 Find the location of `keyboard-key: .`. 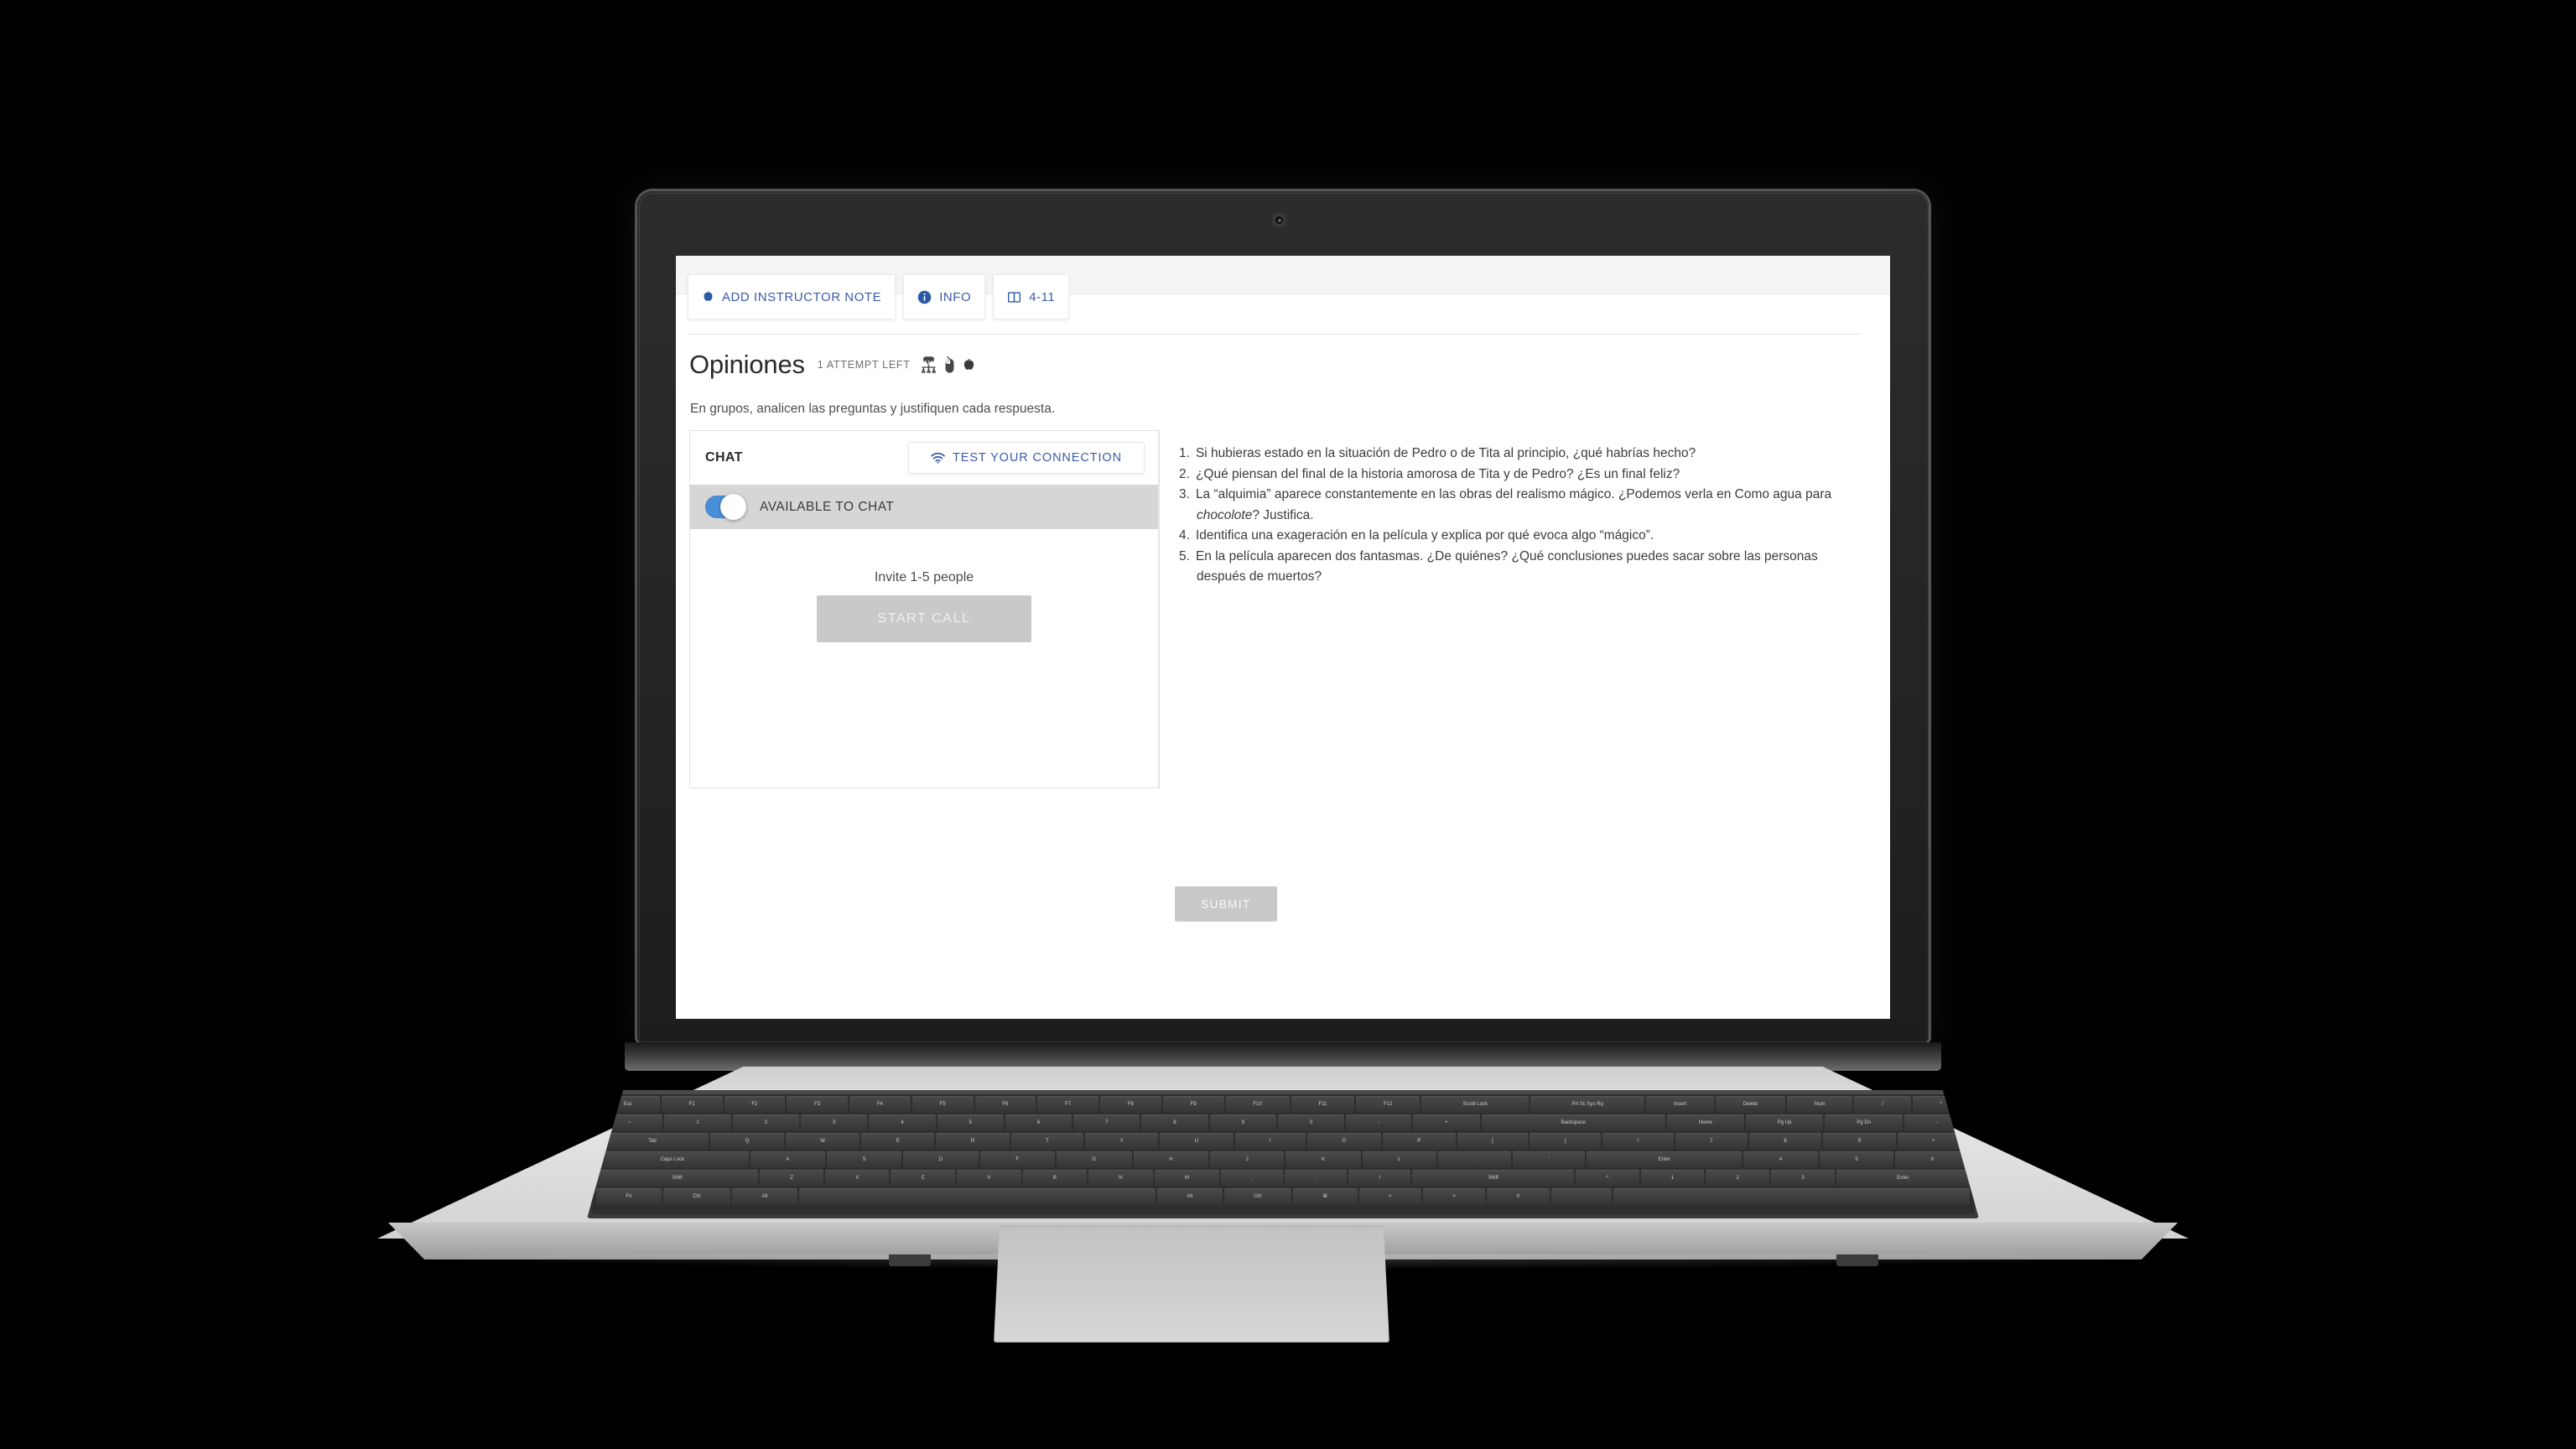

keyboard-key: . is located at coordinates (1581, 1196).